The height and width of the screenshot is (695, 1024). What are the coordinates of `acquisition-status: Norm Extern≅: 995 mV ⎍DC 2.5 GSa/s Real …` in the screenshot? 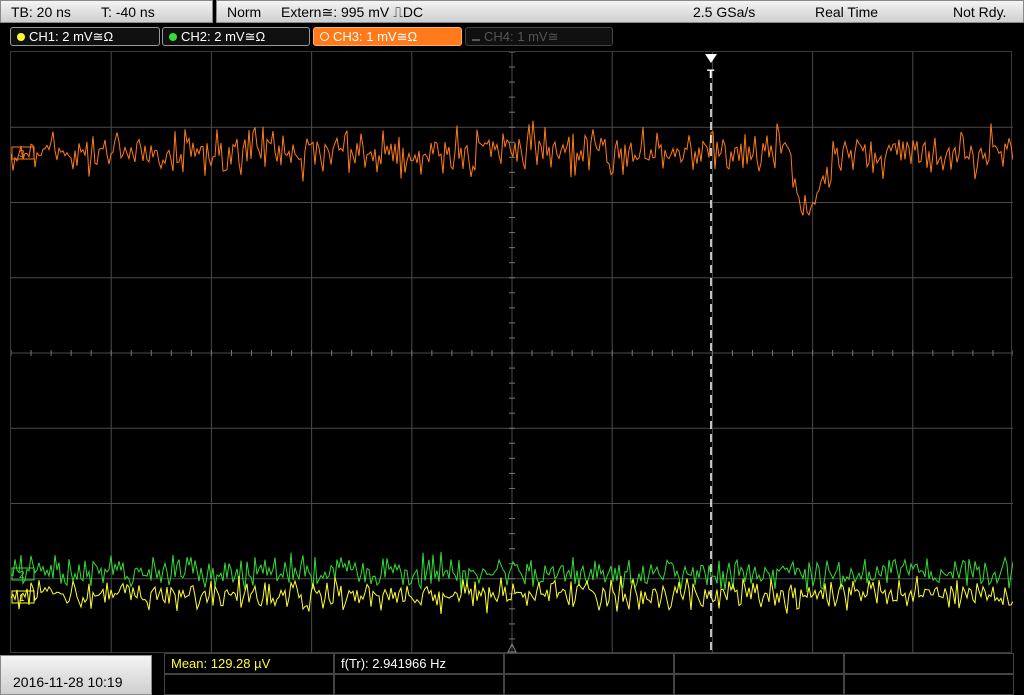 It's located at (620, 11).